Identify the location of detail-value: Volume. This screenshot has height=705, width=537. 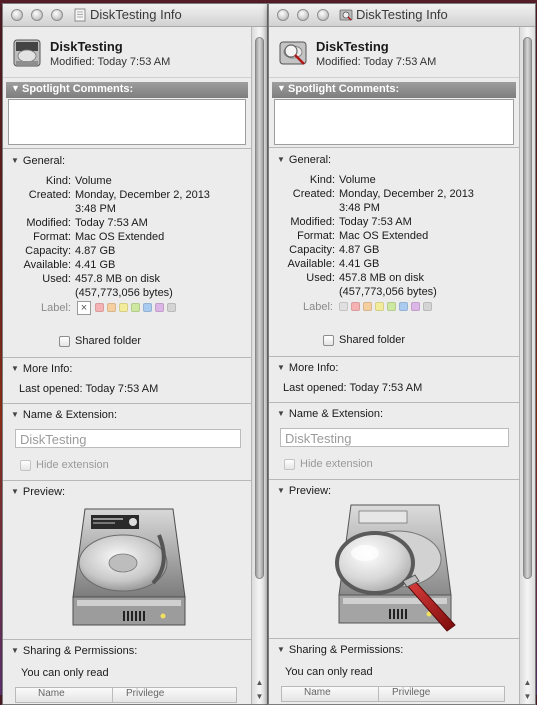
(93, 181).